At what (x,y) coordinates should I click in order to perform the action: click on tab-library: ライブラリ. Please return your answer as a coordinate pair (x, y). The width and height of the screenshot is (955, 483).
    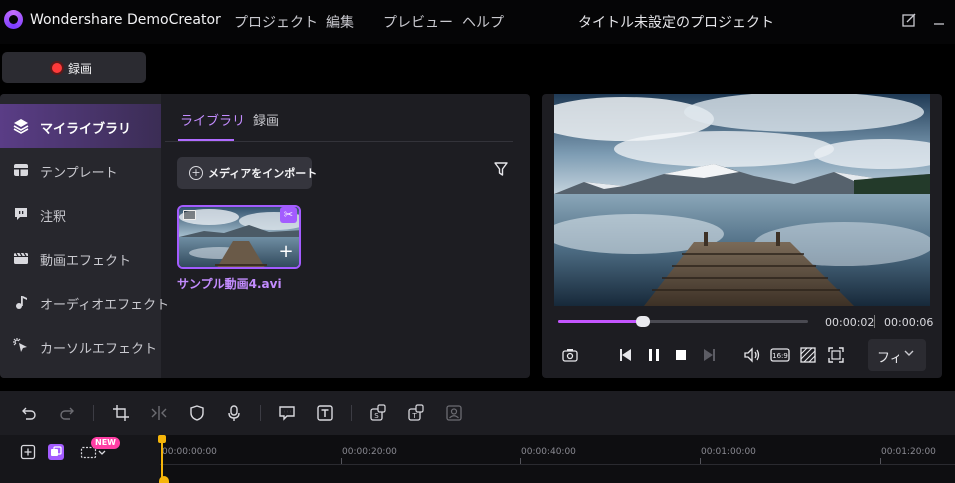
    Looking at the image, I should click on (212, 119).